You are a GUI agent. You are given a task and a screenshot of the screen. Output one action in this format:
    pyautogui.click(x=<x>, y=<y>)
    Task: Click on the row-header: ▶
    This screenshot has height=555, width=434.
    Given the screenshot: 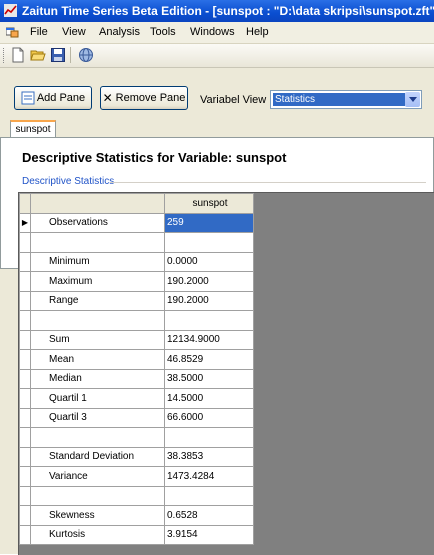 What is the action you would take?
    pyautogui.click(x=25, y=222)
    